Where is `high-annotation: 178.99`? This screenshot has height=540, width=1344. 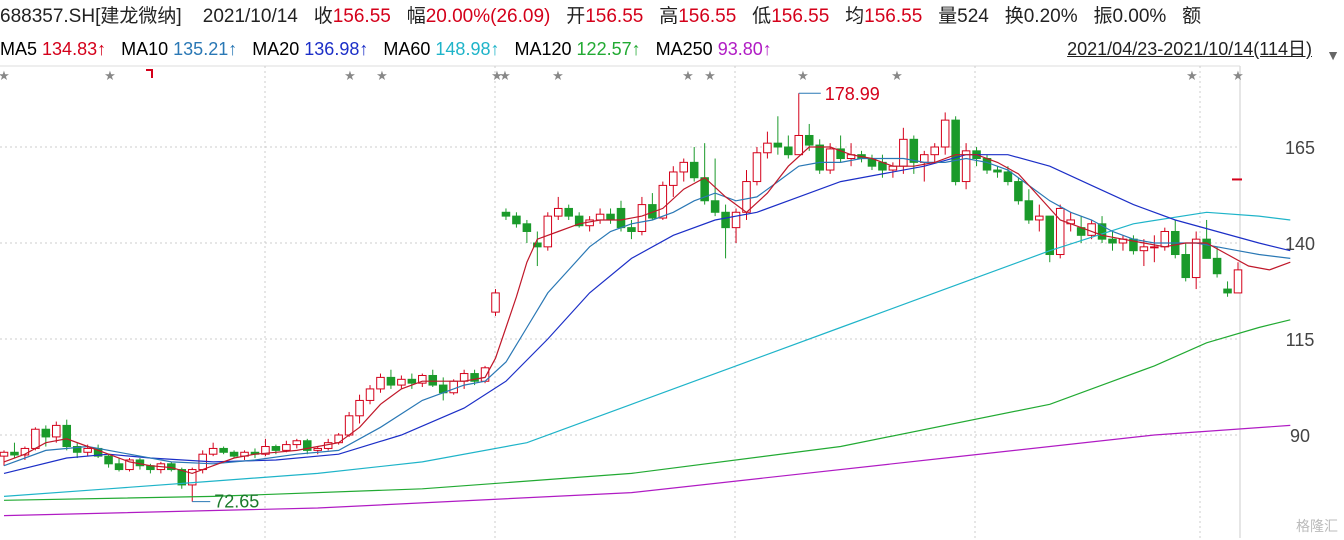
high-annotation: 178.99 is located at coordinates (852, 94).